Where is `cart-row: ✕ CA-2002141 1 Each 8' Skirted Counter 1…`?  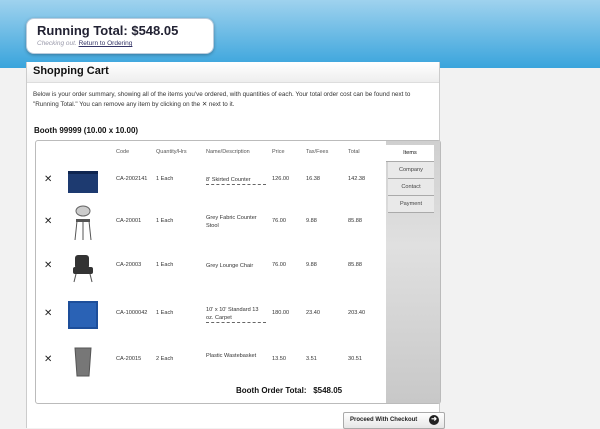 cart-row: ✕ CA-2002141 1 Each 8' Skirted Counter 1… is located at coordinates (211, 181).